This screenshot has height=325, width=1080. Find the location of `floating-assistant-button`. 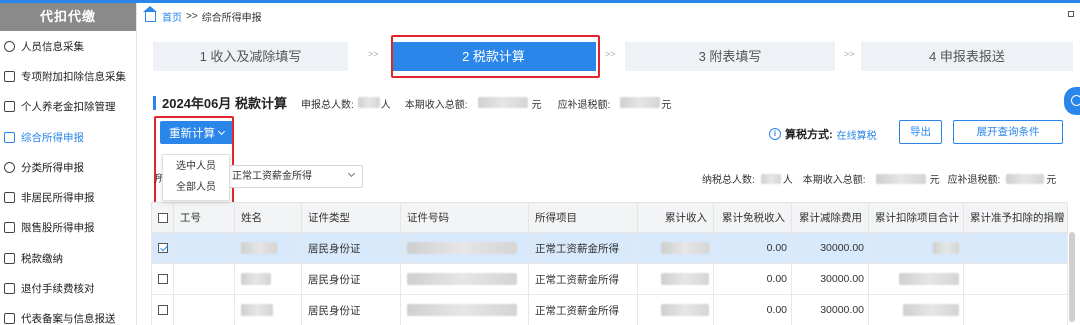

floating-assistant-button is located at coordinates (1072, 101).